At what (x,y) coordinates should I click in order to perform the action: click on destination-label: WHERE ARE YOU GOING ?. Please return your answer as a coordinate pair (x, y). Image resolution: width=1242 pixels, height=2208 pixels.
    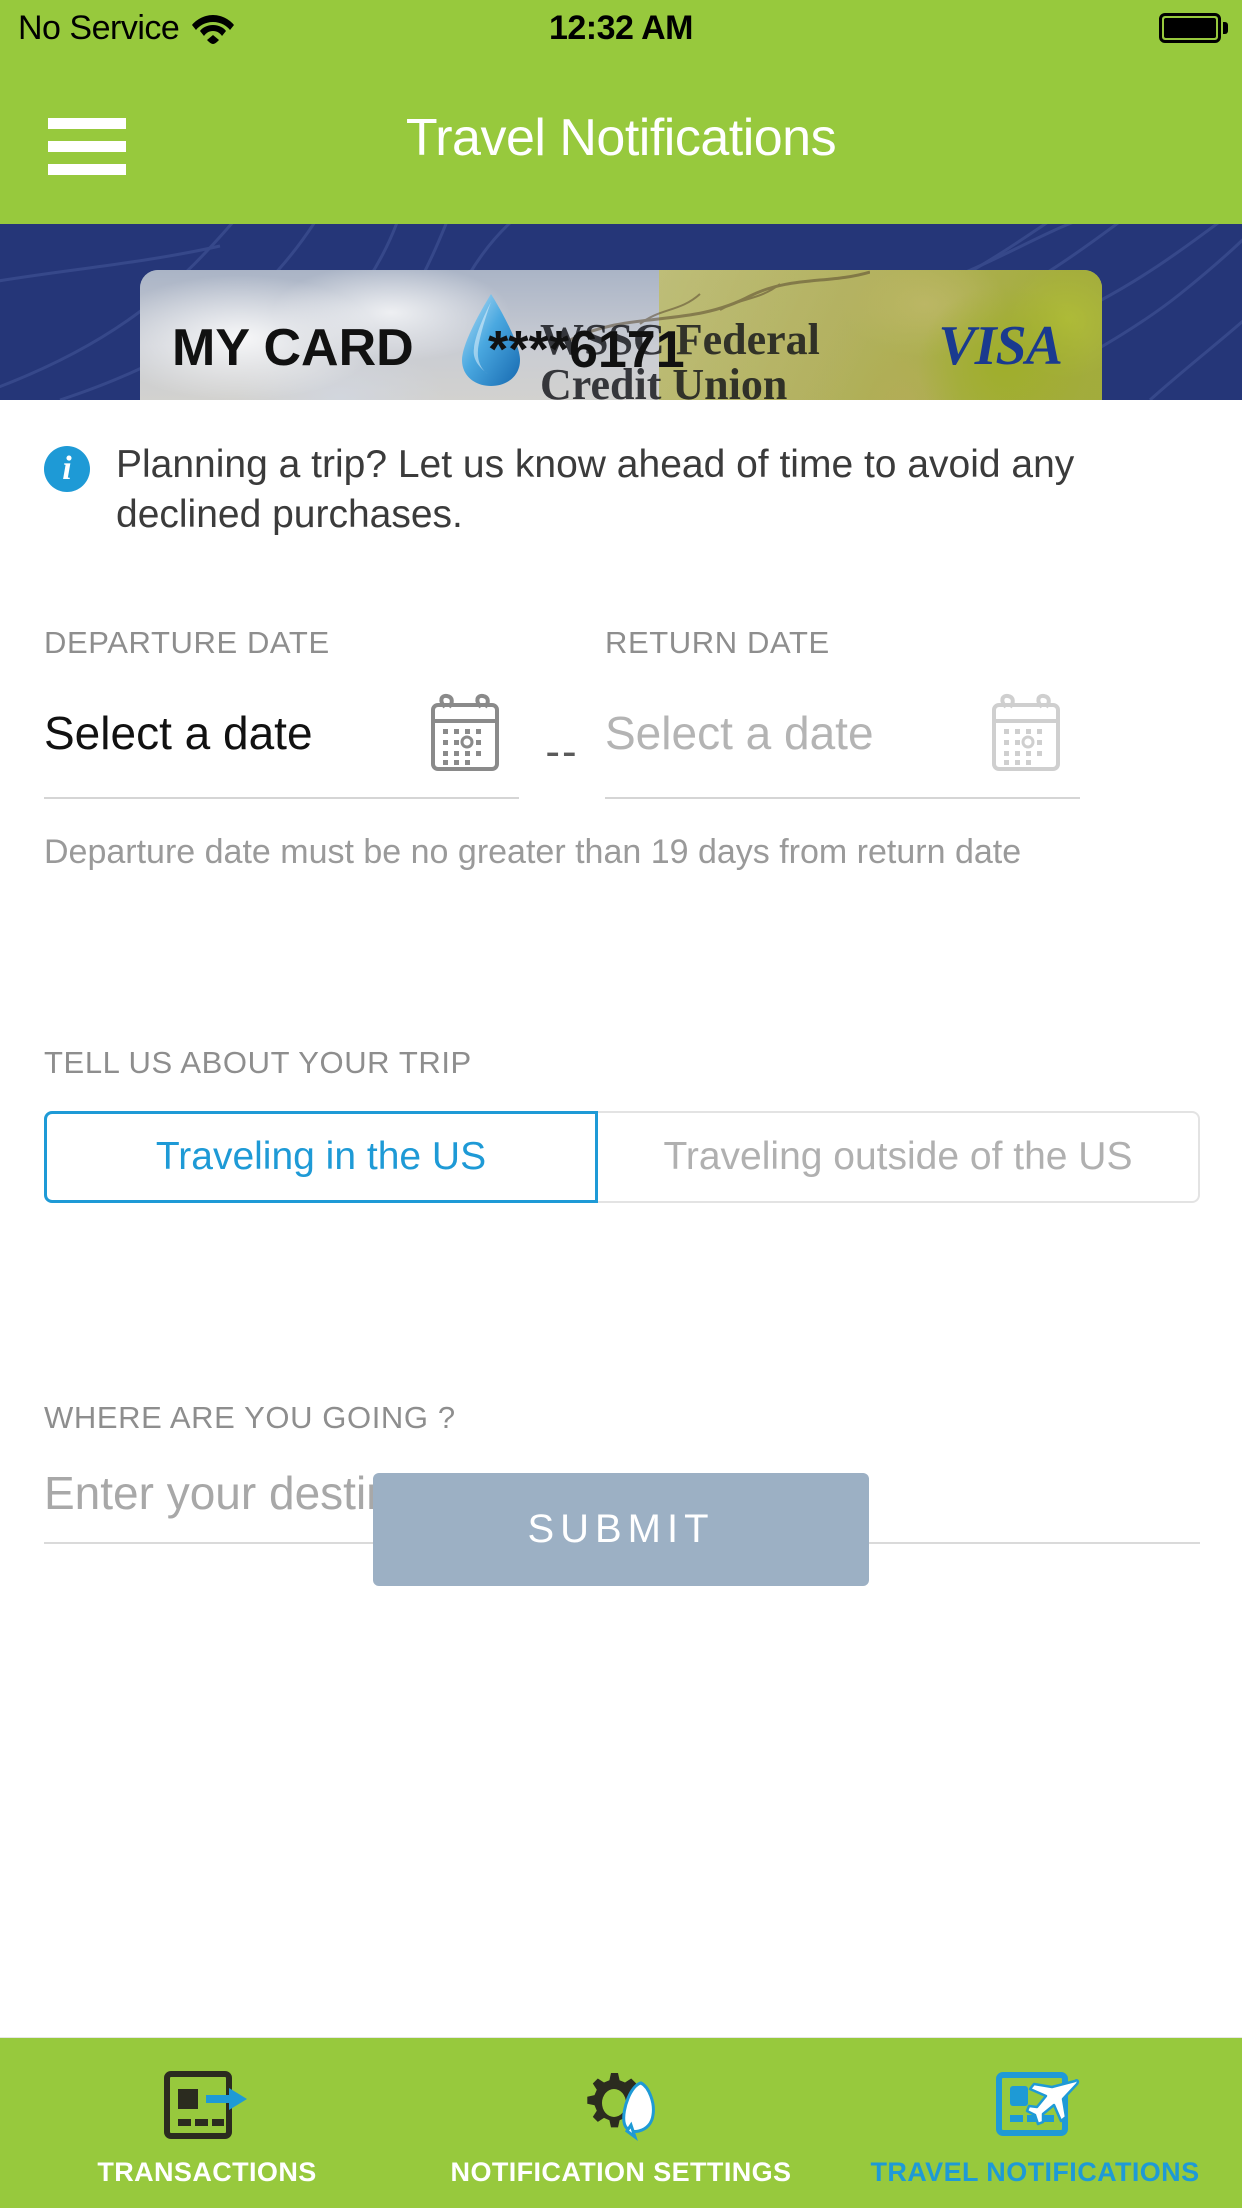
    Looking at the image, I should click on (250, 1417).